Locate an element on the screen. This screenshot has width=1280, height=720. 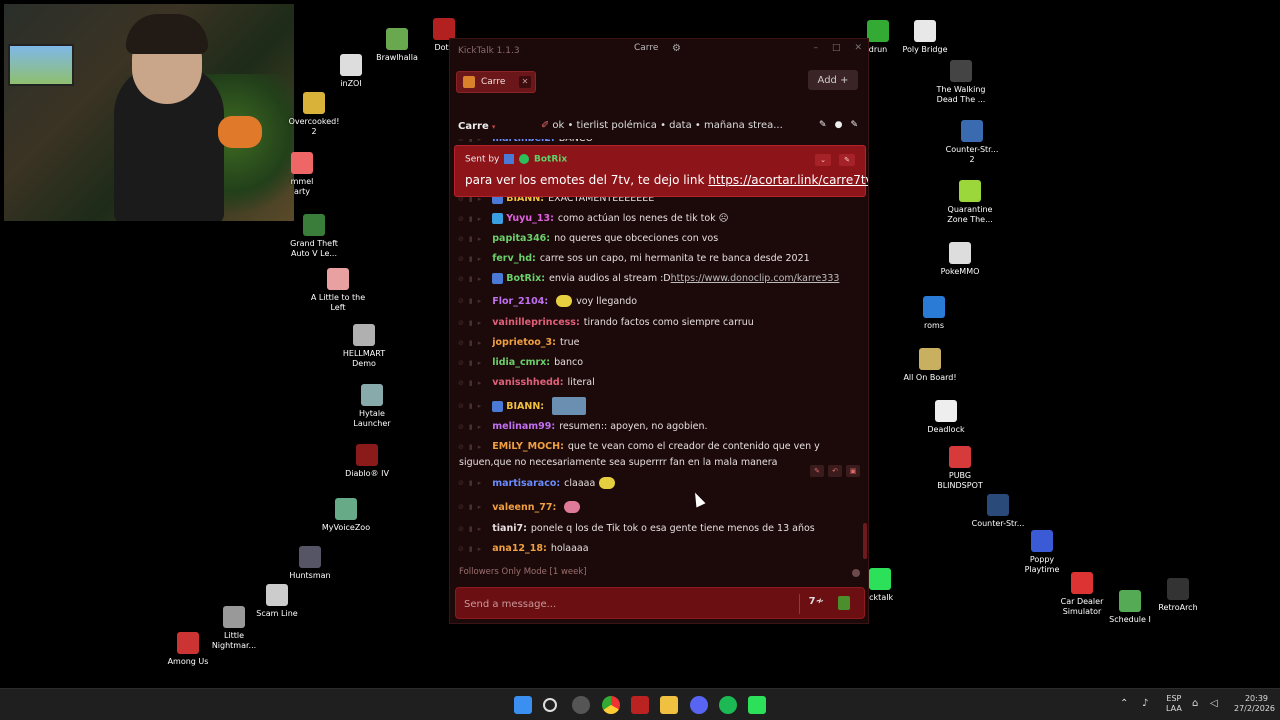
chat-username: valeenn_77: is located at coordinates (524, 507).